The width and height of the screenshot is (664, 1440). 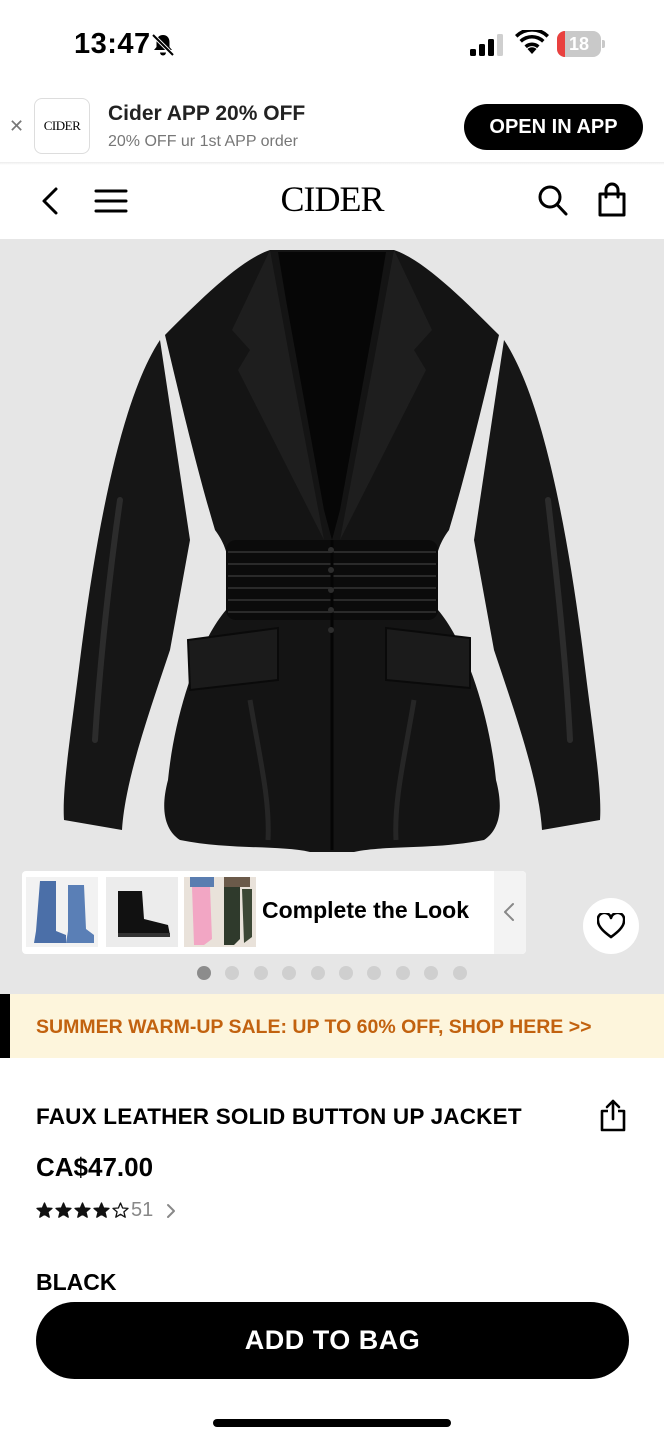 What do you see at coordinates (142, 1210) in the screenshot?
I see `review-count: 51` at bounding box center [142, 1210].